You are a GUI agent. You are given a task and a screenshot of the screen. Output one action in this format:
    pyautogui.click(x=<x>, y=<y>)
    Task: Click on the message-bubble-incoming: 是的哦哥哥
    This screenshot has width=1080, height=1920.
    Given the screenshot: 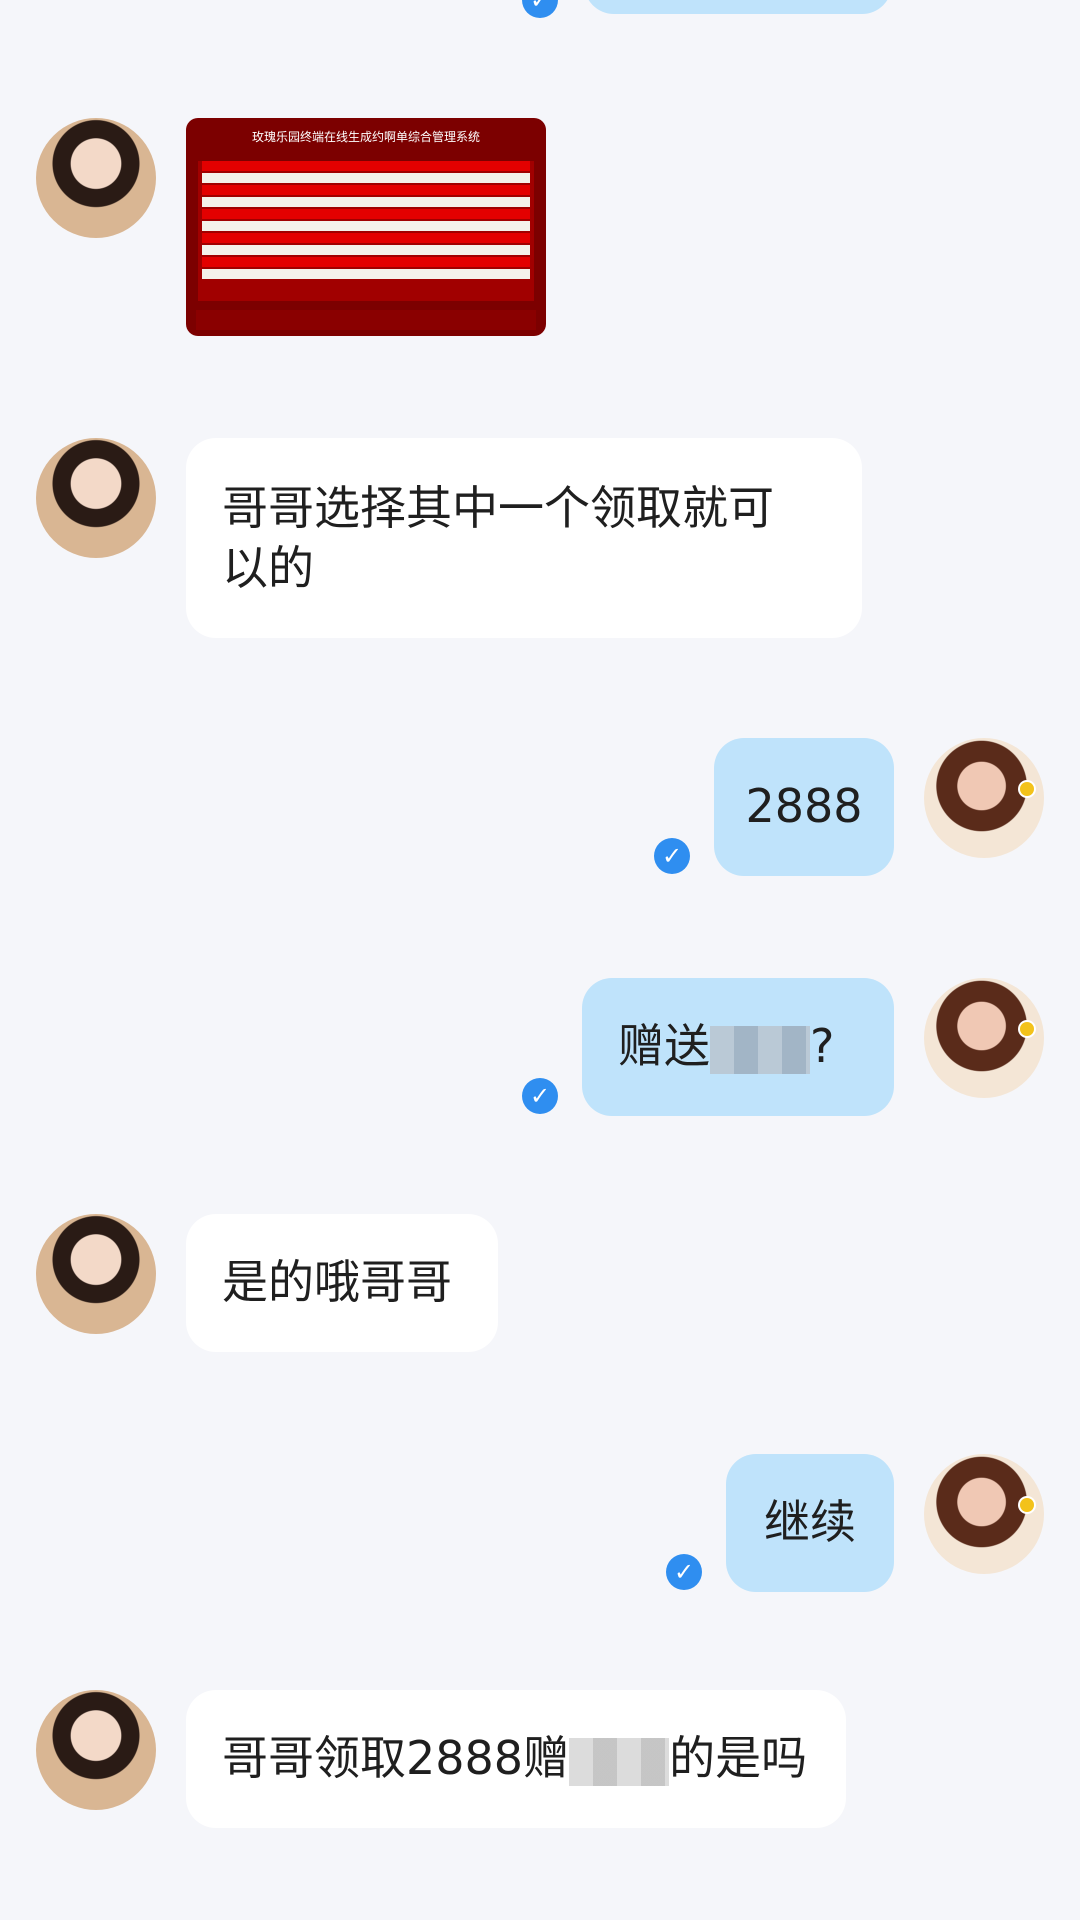 What is the action you would take?
    pyautogui.click(x=342, y=1283)
    